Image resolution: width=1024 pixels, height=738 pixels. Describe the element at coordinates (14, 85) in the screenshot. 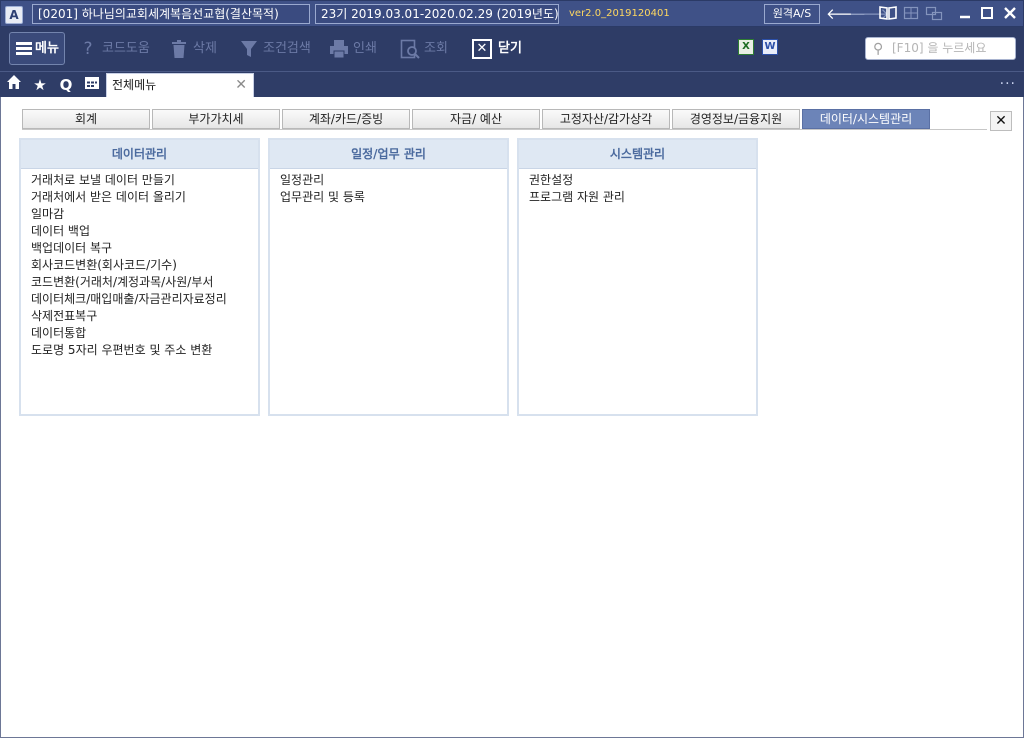

I see `home-icon` at that location.